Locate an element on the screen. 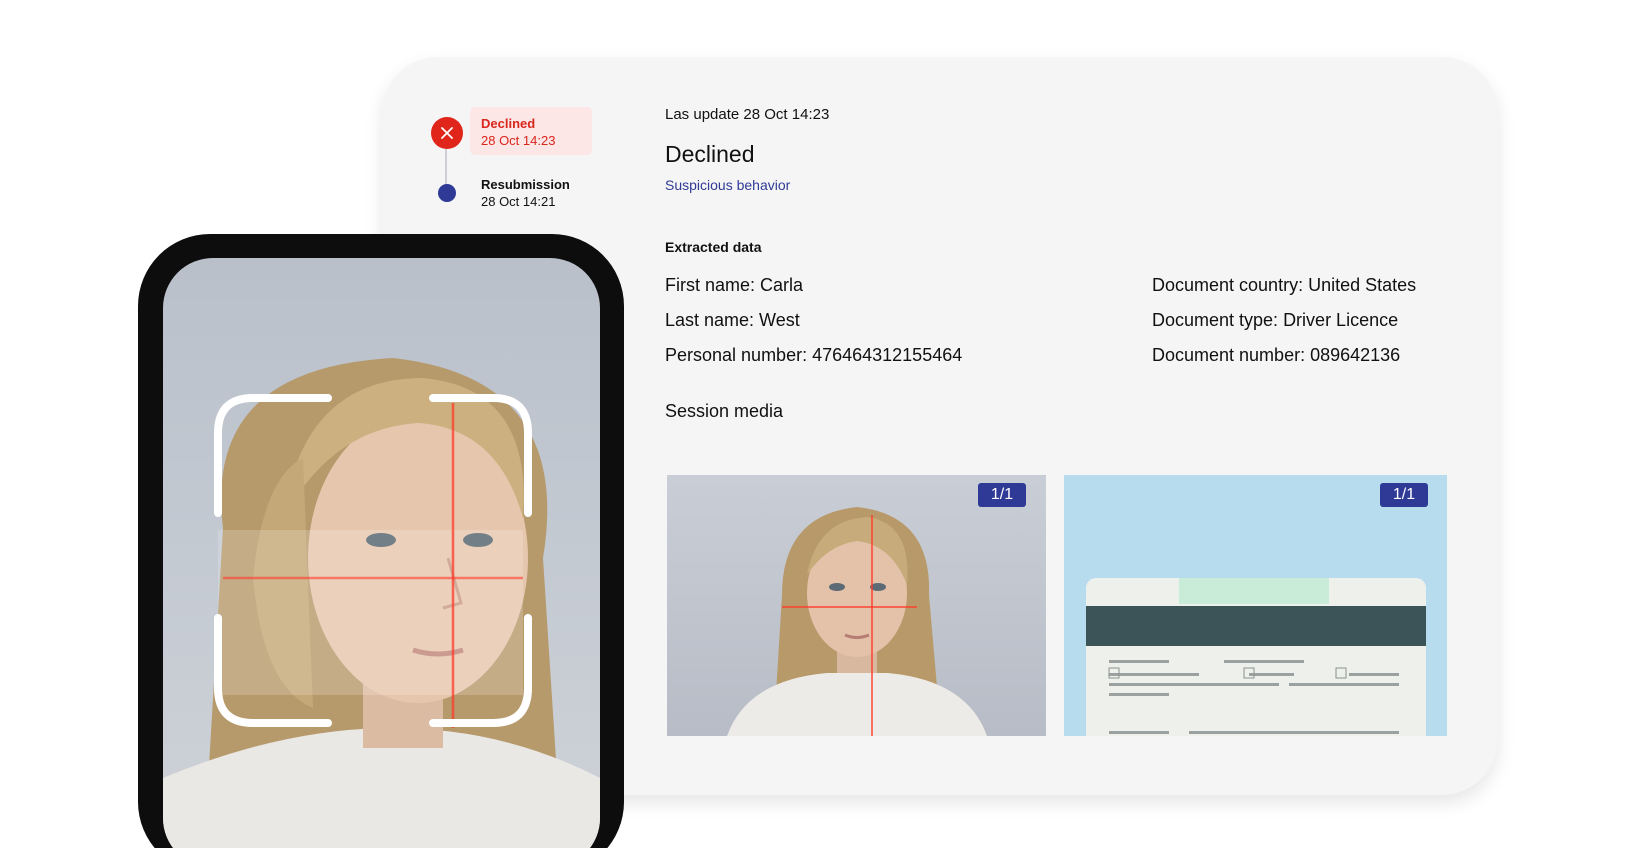  close-icon is located at coordinates (447, 133).